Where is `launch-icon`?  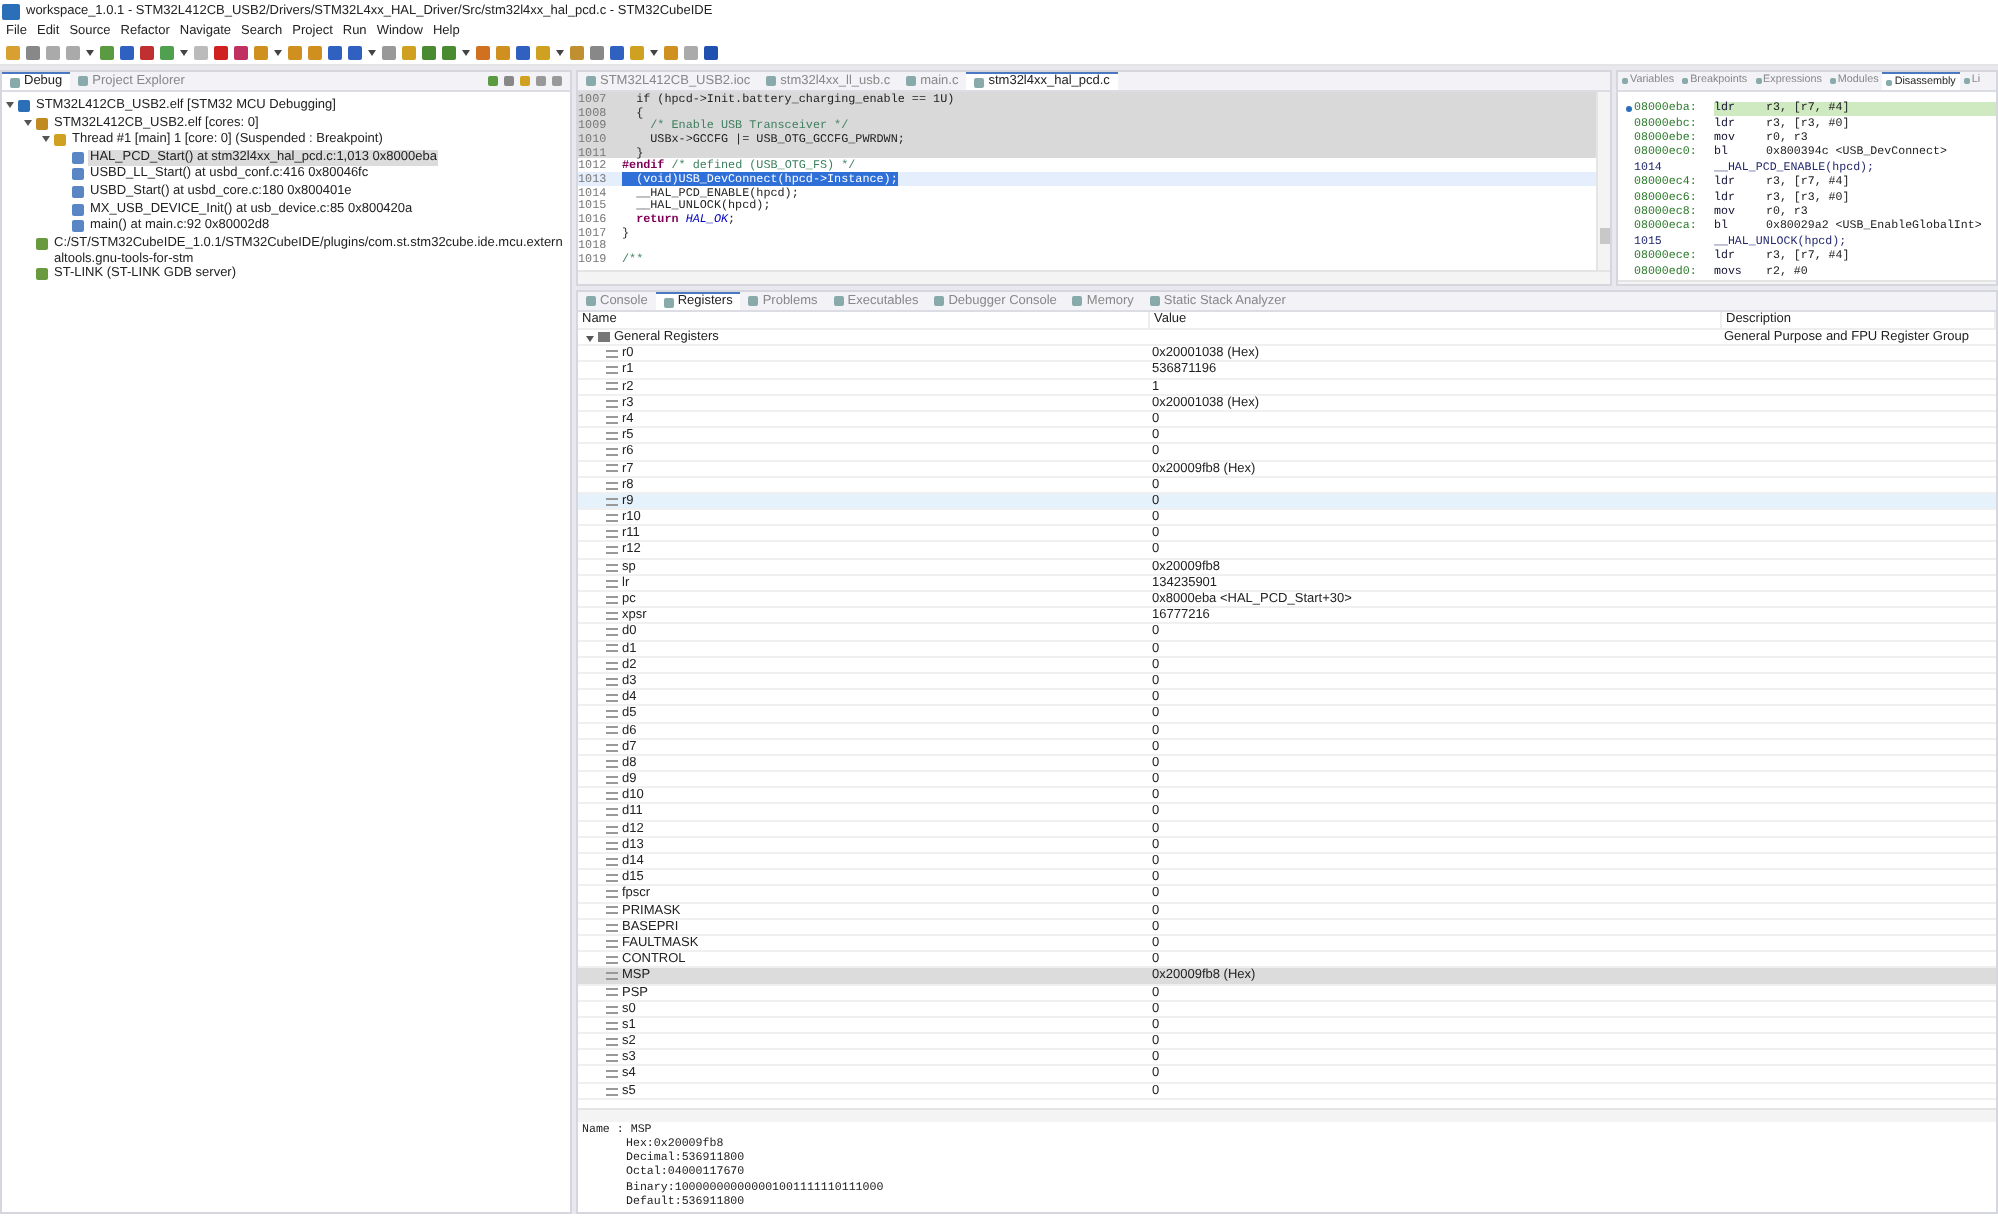
launch-icon is located at coordinates (24, 106).